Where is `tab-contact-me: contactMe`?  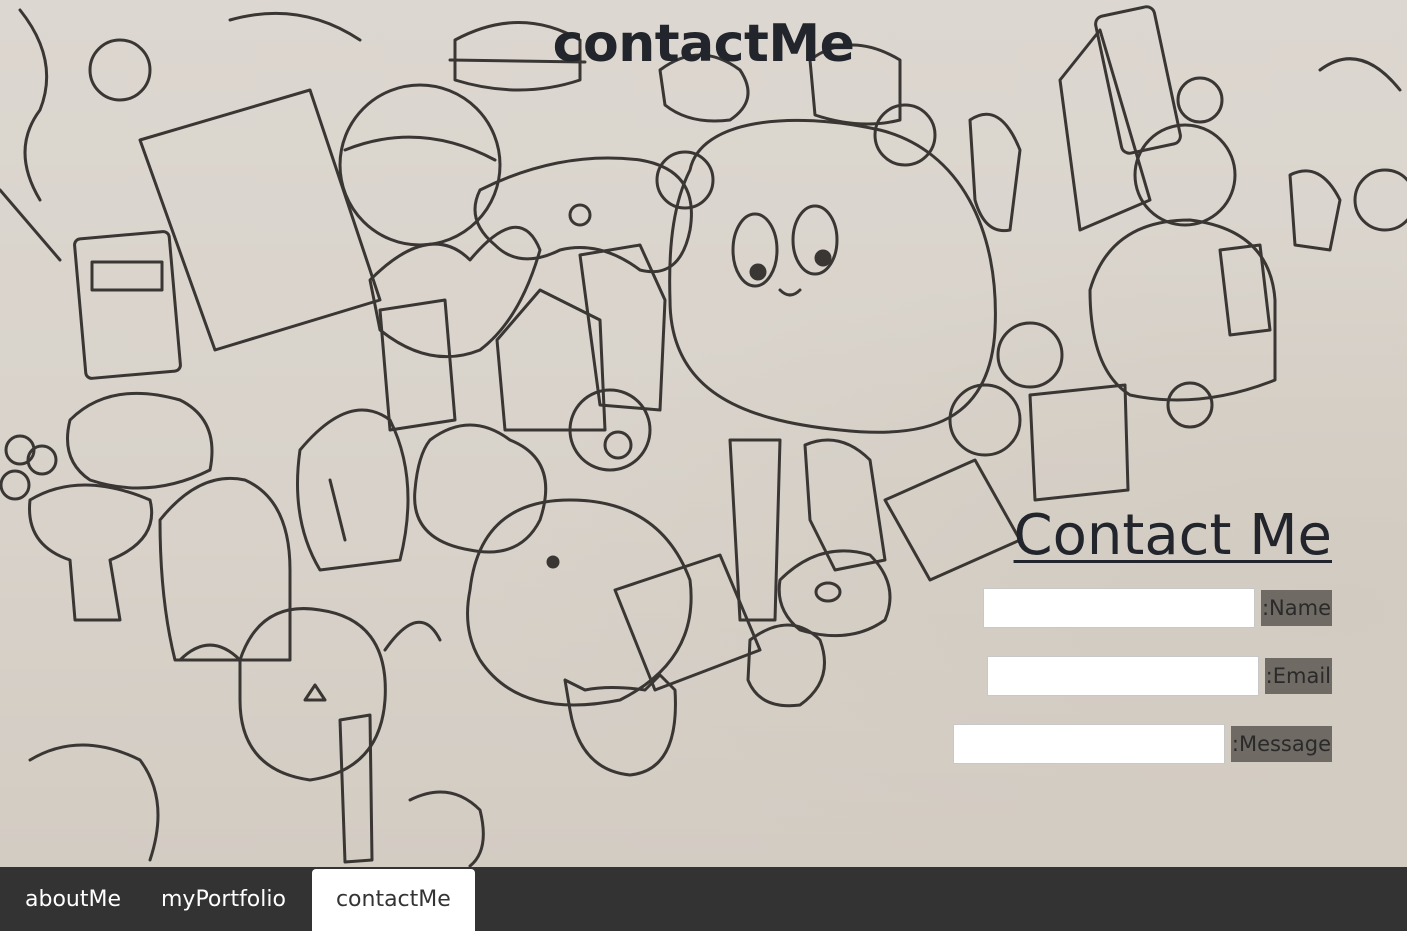
tab-contact-me: contactMe is located at coordinates (393, 900).